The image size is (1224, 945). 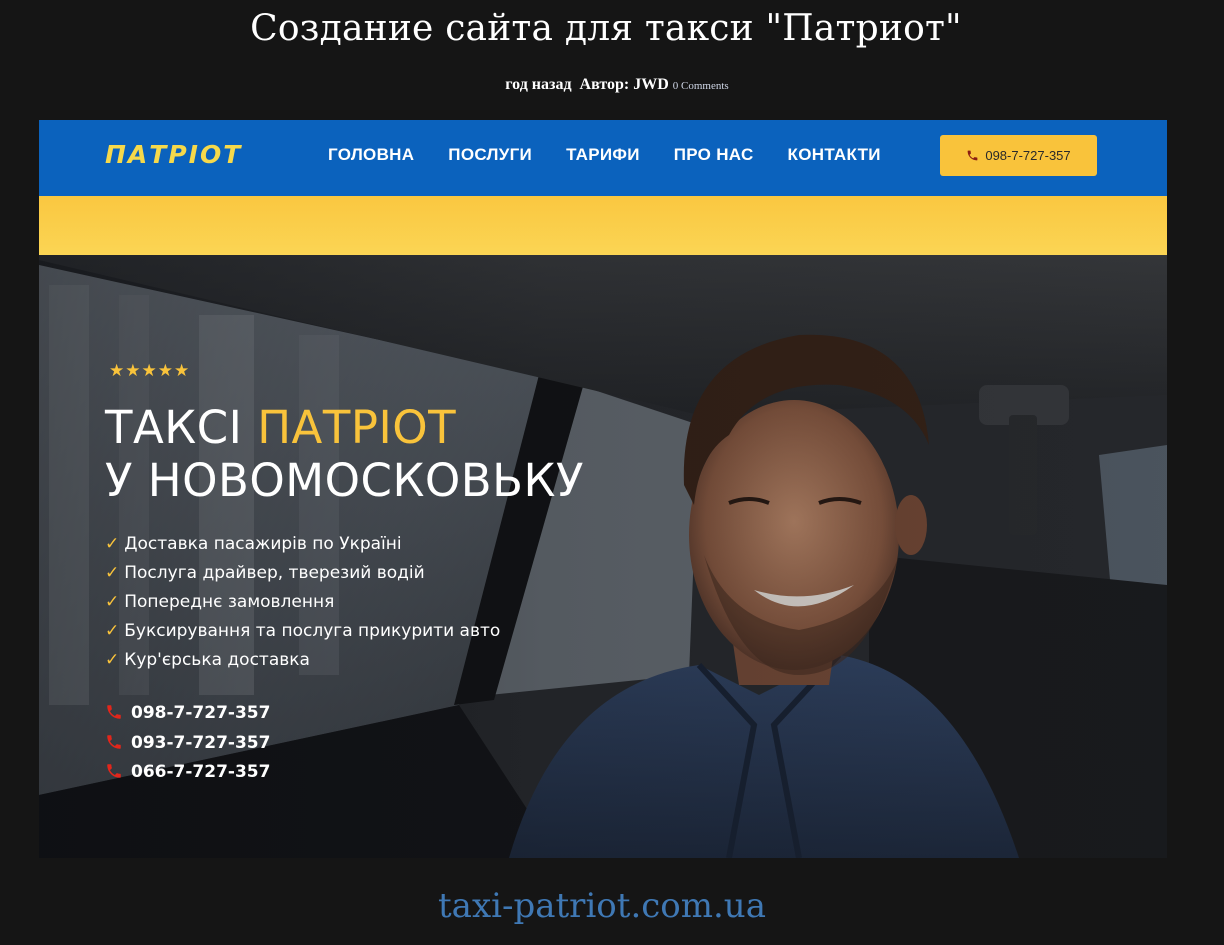 I want to click on comments-link: 0 Comments, so click(x=701, y=86).